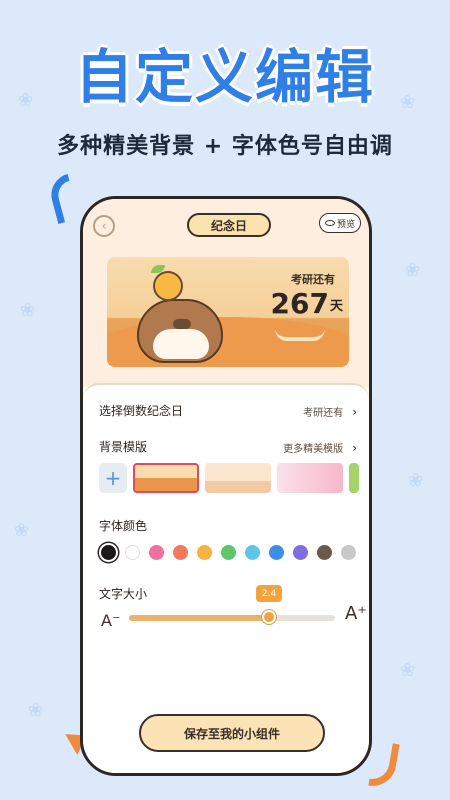  Describe the element at coordinates (181, 344) in the screenshot. I see `capybara-face` at that location.